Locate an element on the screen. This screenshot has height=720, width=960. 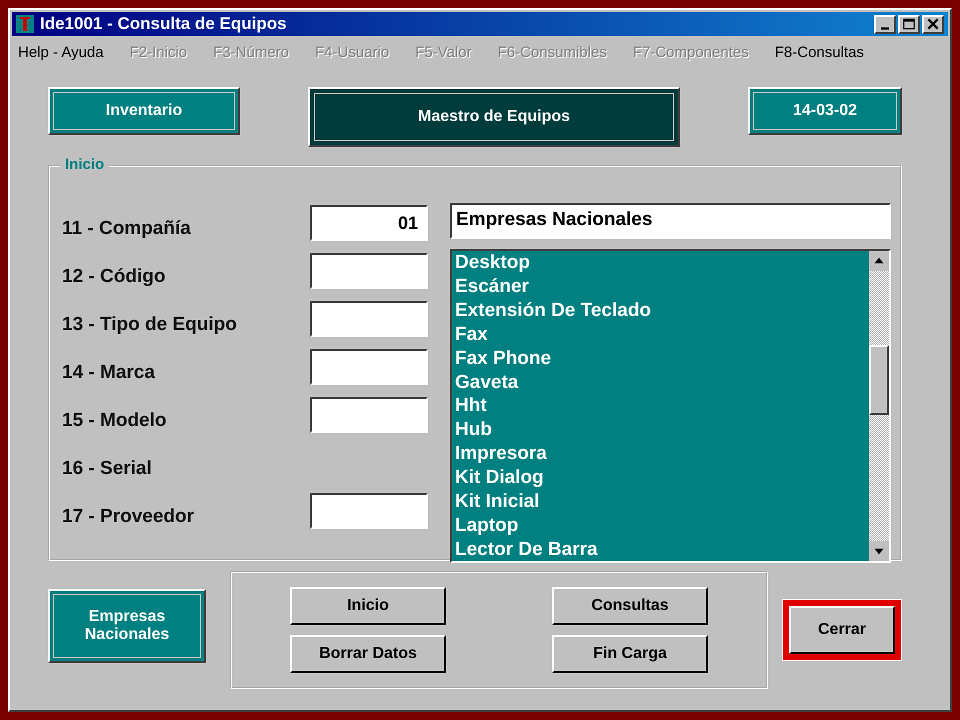
list-item: Laptop is located at coordinates (660, 526).